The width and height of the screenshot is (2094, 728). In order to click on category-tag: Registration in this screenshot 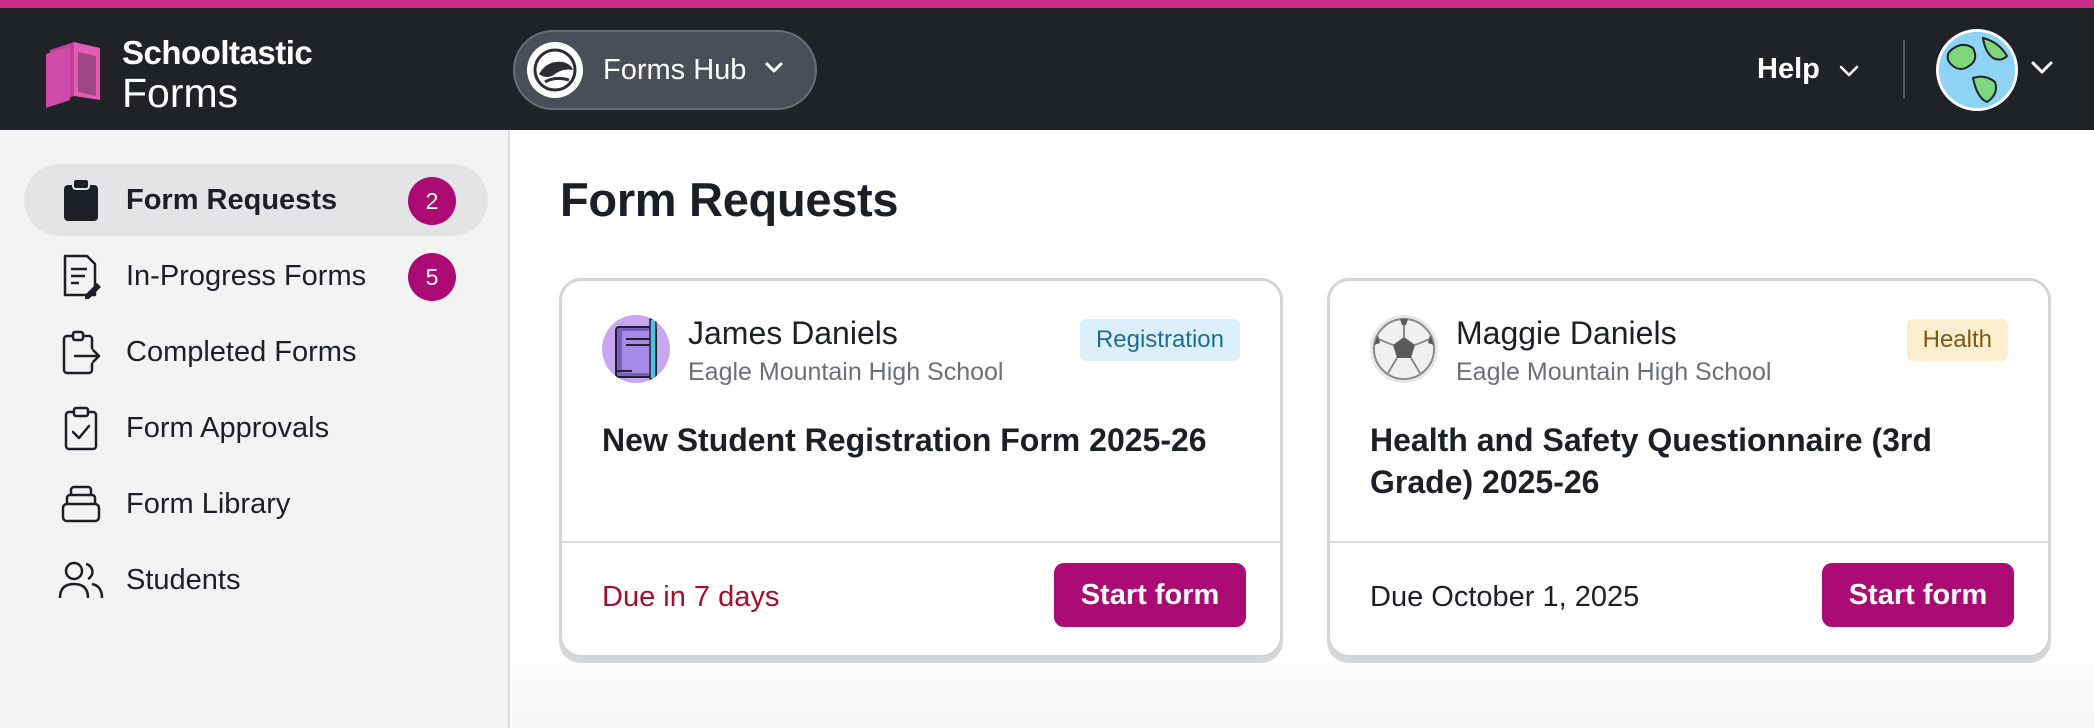, I will do `click(1159, 340)`.